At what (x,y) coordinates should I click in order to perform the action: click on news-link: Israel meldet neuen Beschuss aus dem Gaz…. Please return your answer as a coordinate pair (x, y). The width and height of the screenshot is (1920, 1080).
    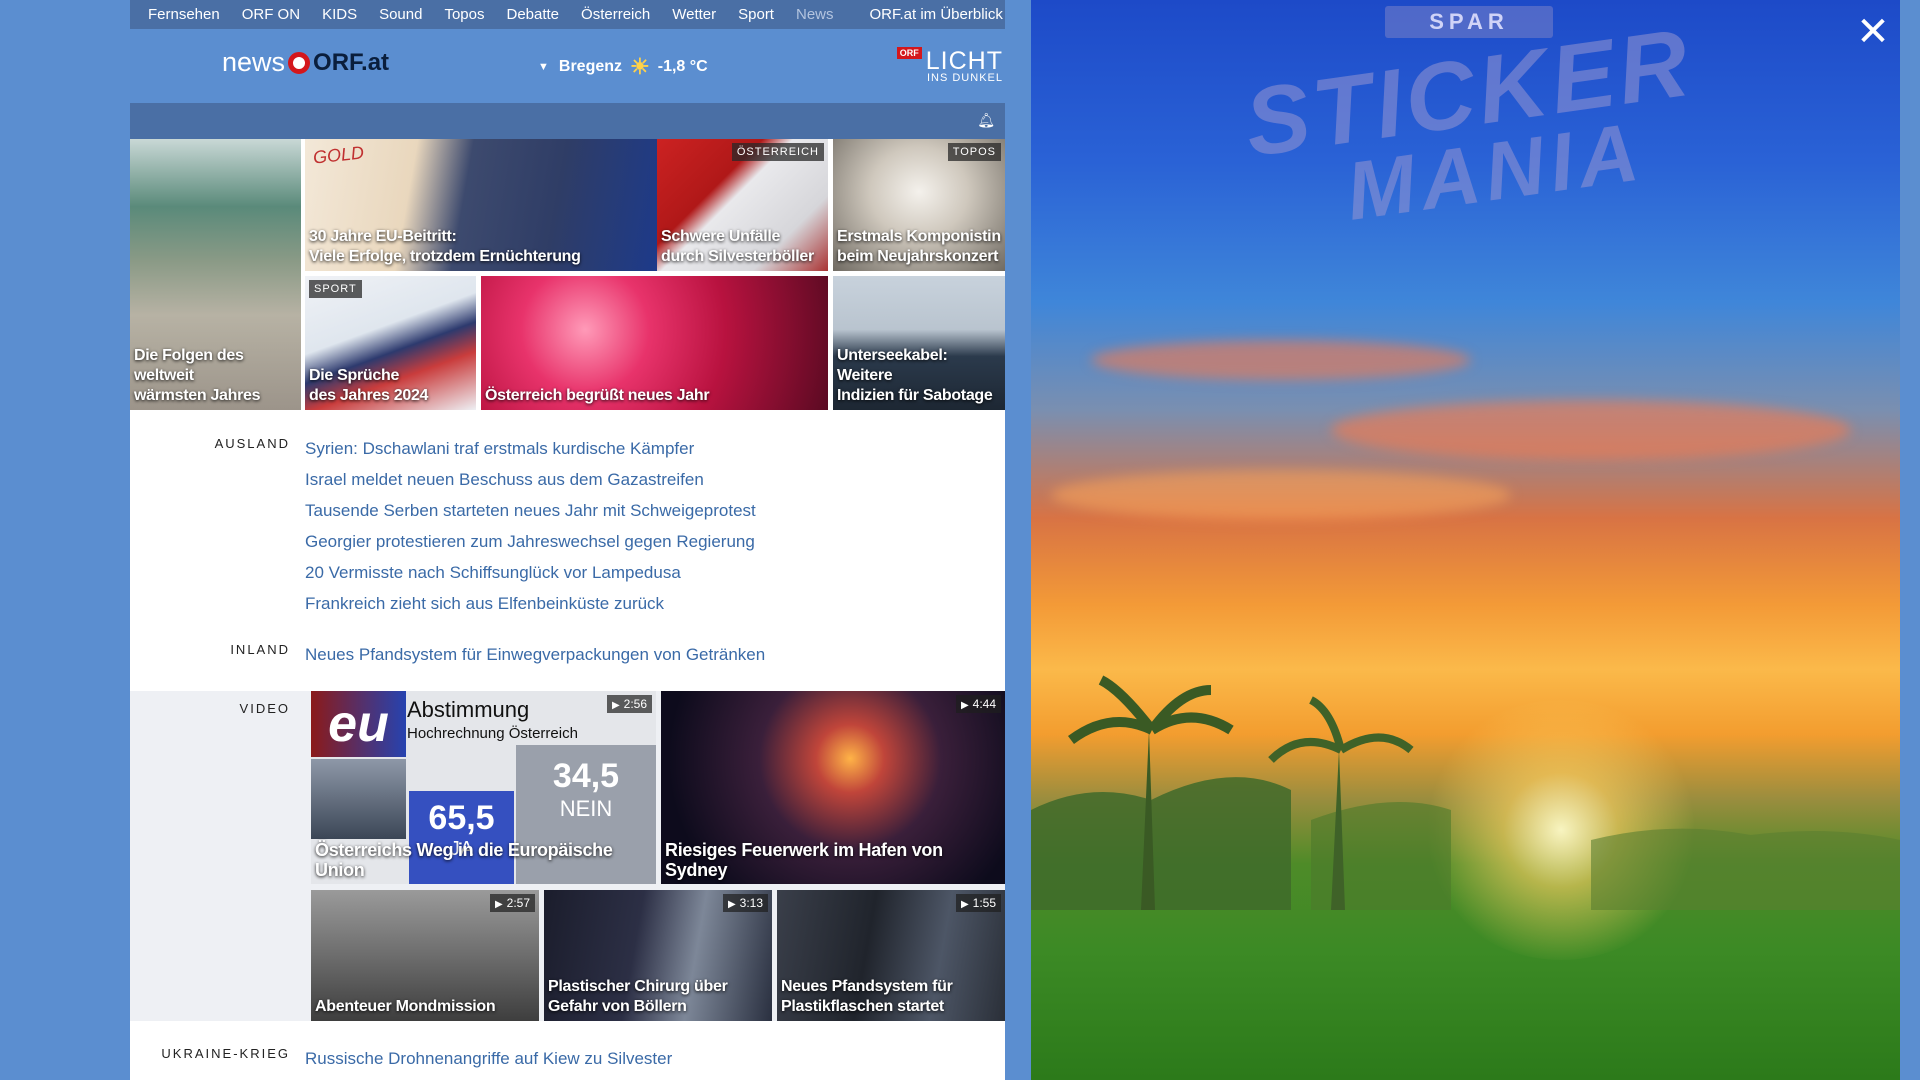
    Looking at the image, I should click on (530, 479).